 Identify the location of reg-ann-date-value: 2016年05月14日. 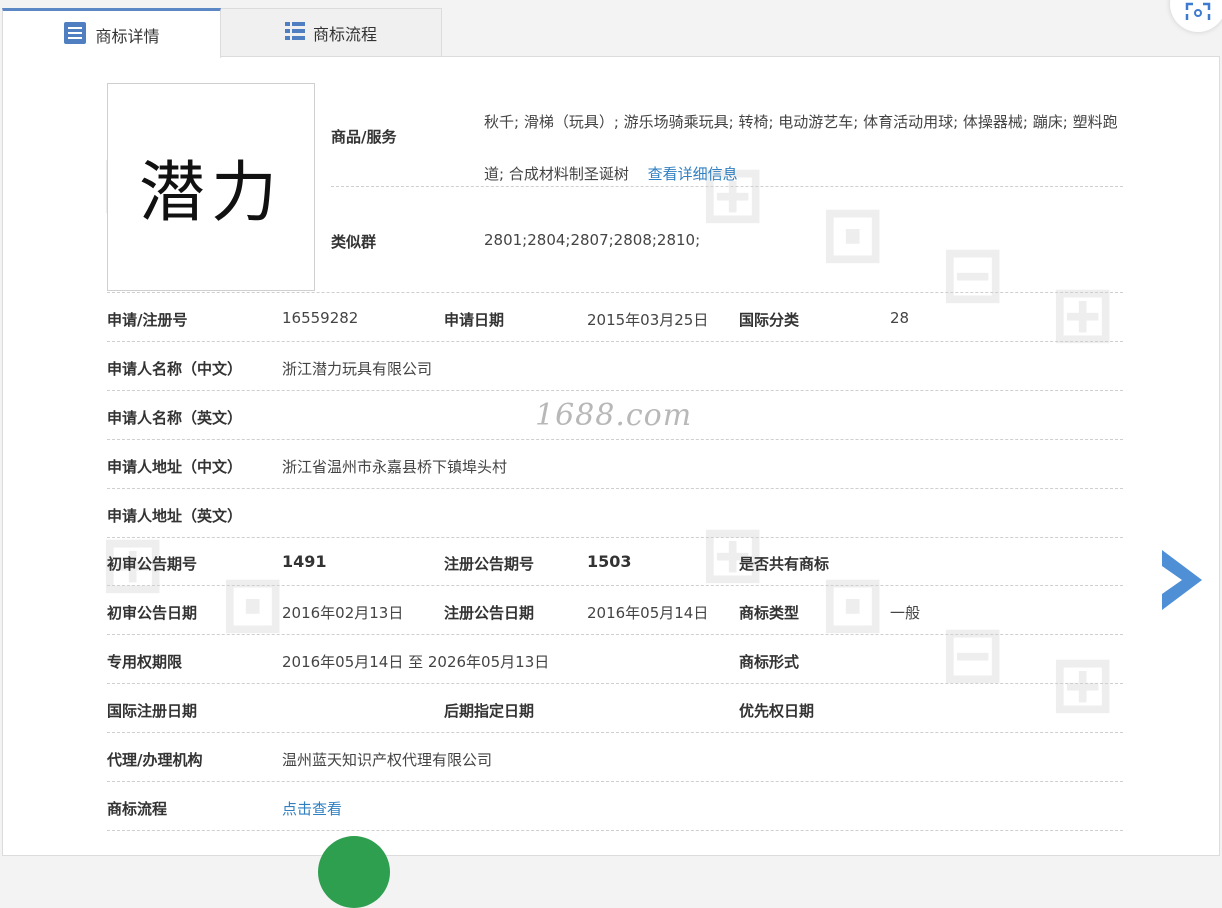
(648, 613).